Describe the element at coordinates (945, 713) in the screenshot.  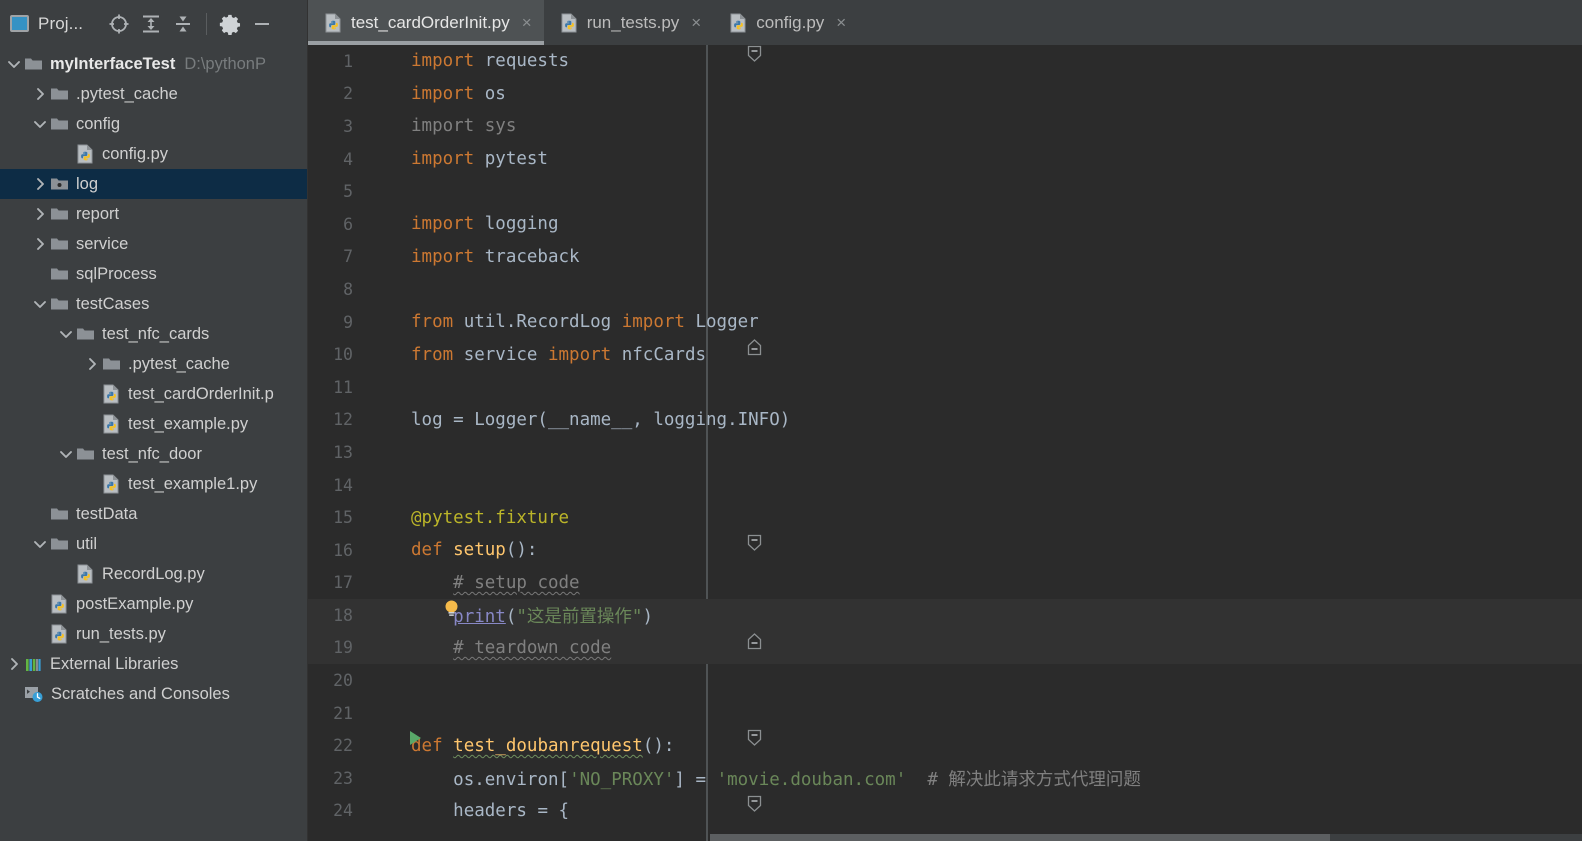
I see `code-line: 21` at that location.